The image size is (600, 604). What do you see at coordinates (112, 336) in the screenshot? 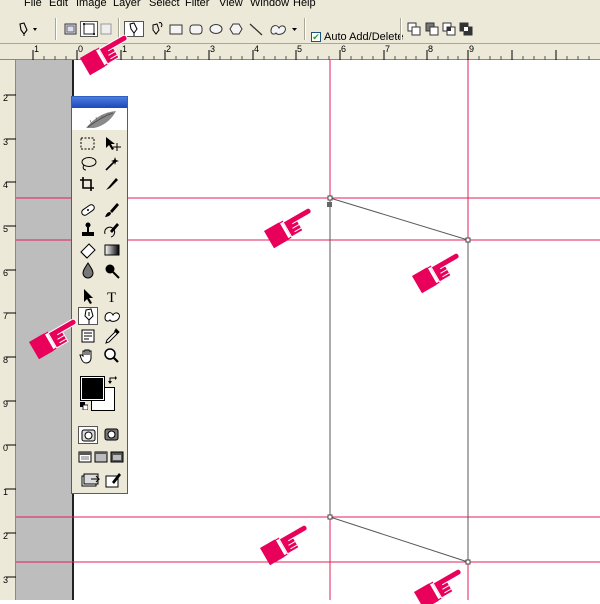
I see `eyedropper-icon` at bounding box center [112, 336].